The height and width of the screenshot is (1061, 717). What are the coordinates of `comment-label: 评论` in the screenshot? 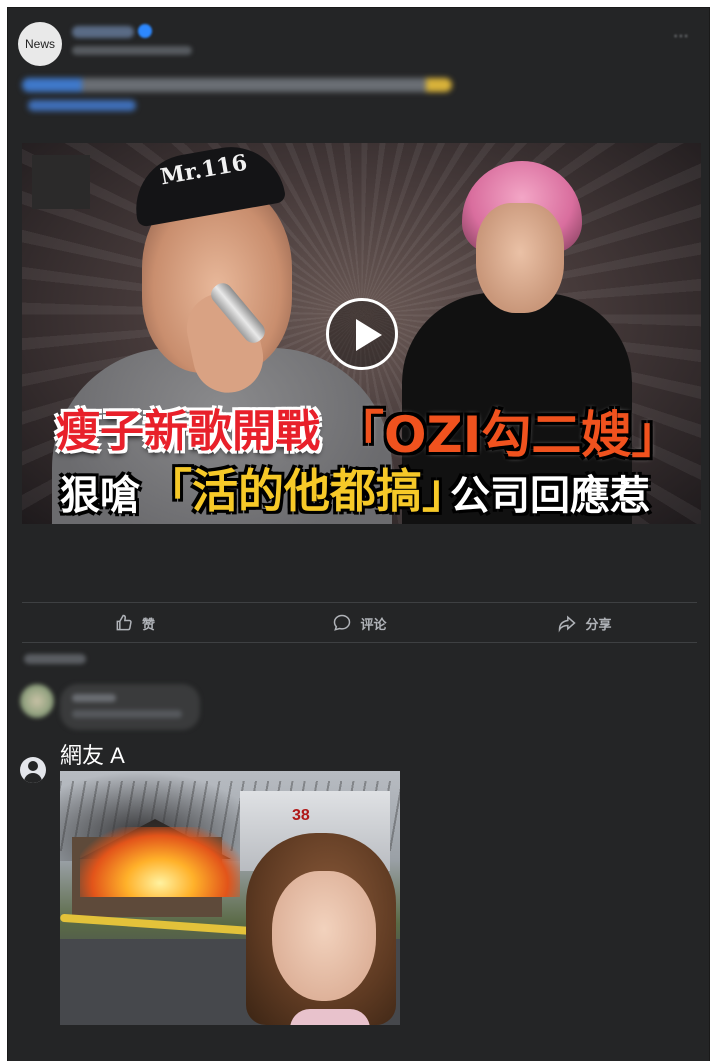 It's located at (373, 624).